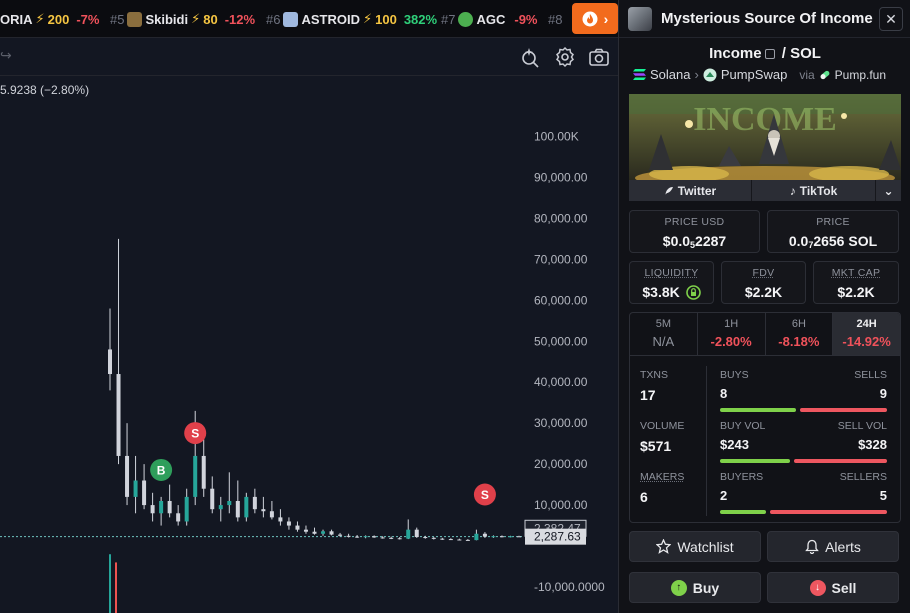 This screenshot has height=613, width=910. I want to click on camera-icon, so click(599, 57).